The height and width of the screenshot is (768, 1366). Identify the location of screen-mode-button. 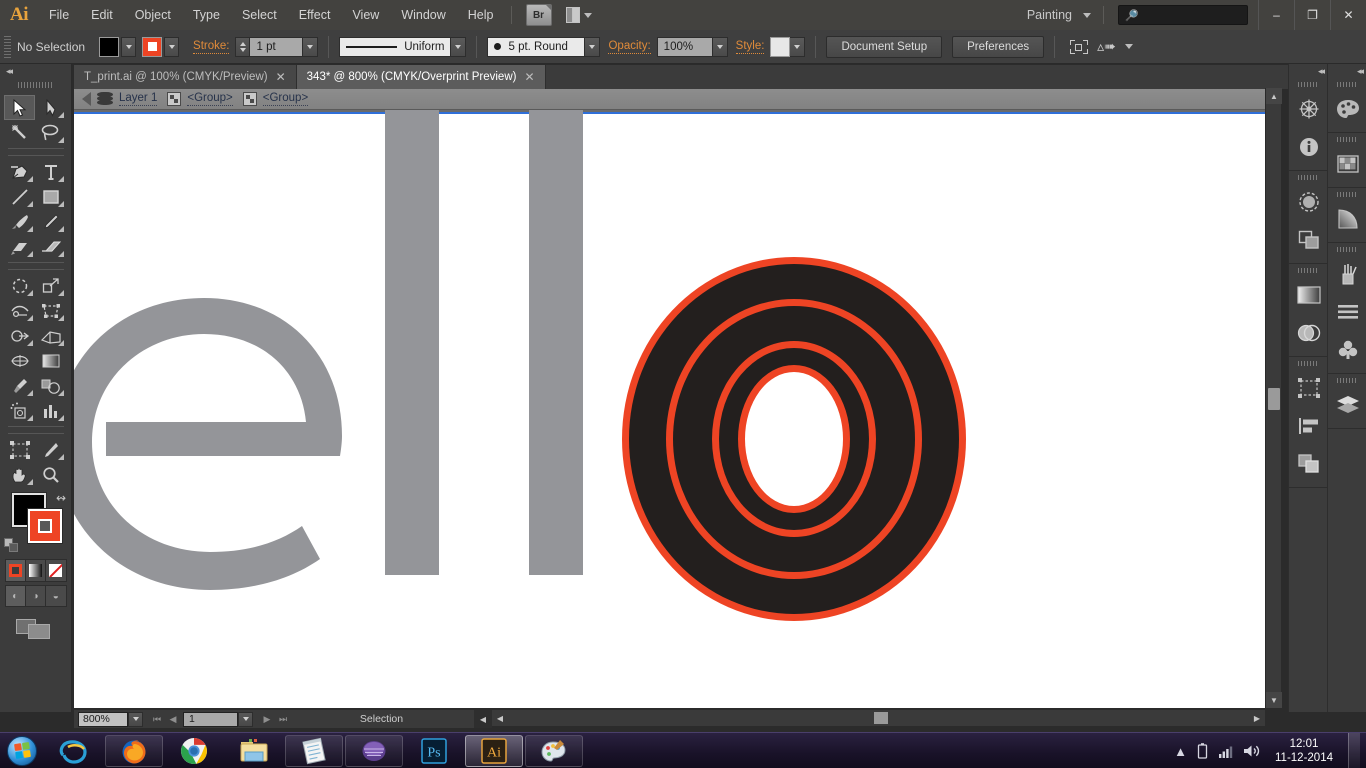
(35, 628).